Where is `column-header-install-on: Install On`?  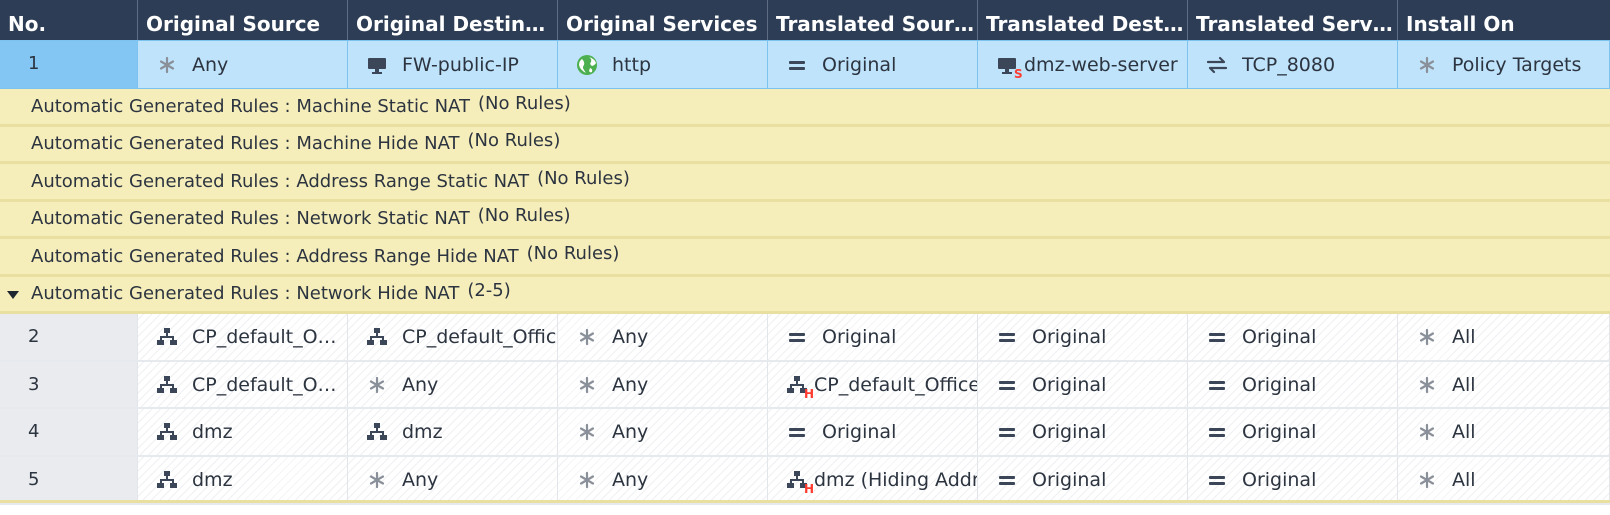
column-header-install-on: Install On is located at coordinates (1504, 20).